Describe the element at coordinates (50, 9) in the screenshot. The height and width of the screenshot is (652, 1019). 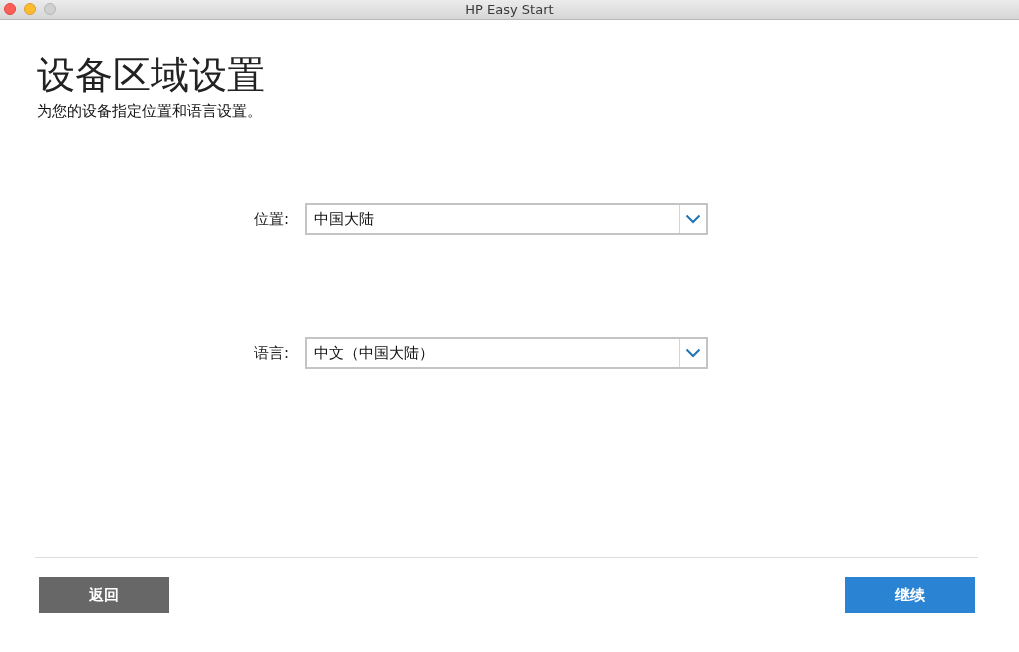
I see `zoom-icon` at that location.